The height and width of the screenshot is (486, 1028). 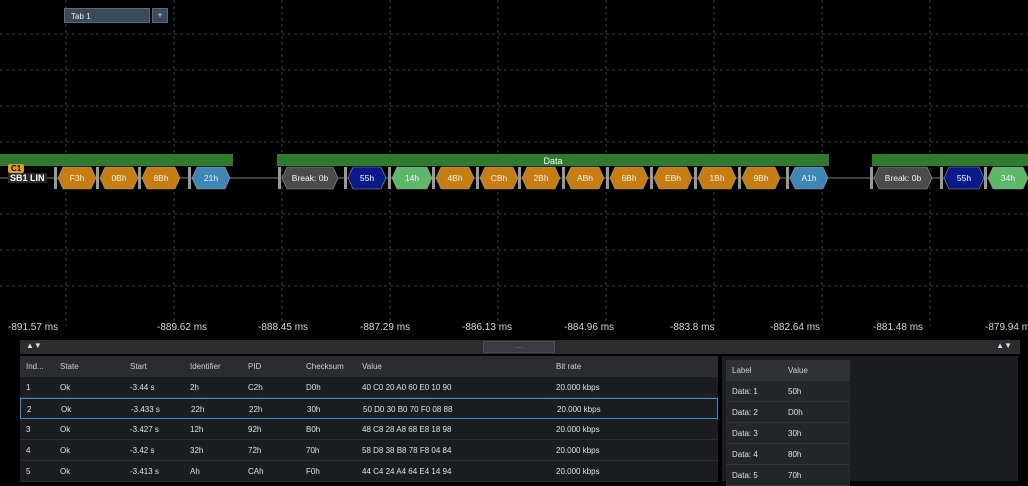 I want to click on table-cell: 48 C8 28 A8 68 E8 18 98, so click(x=407, y=429).